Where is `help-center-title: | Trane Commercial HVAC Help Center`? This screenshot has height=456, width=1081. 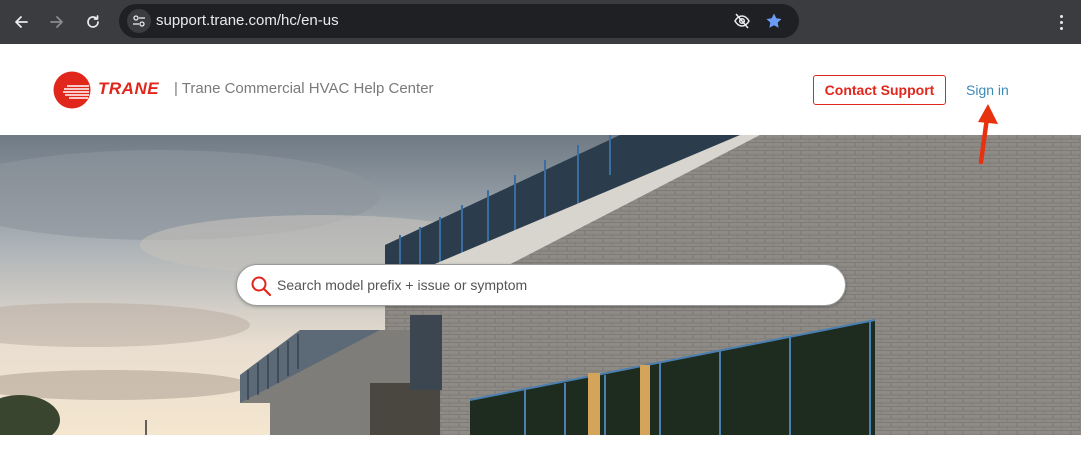 help-center-title: | Trane Commercial HVAC Help Center is located at coordinates (304, 88).